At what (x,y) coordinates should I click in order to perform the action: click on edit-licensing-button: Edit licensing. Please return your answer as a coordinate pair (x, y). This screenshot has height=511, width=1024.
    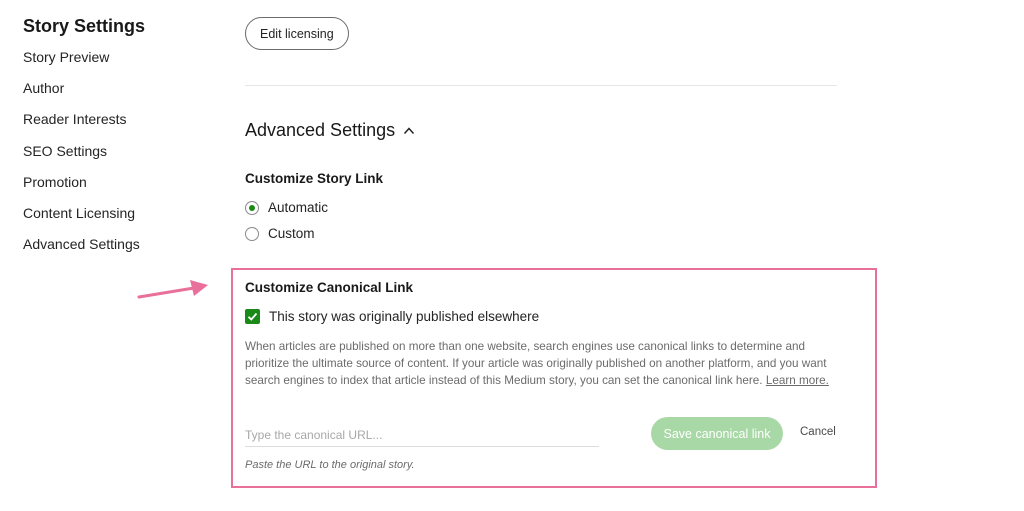
    Looking at the image, I should click on (297, 33).